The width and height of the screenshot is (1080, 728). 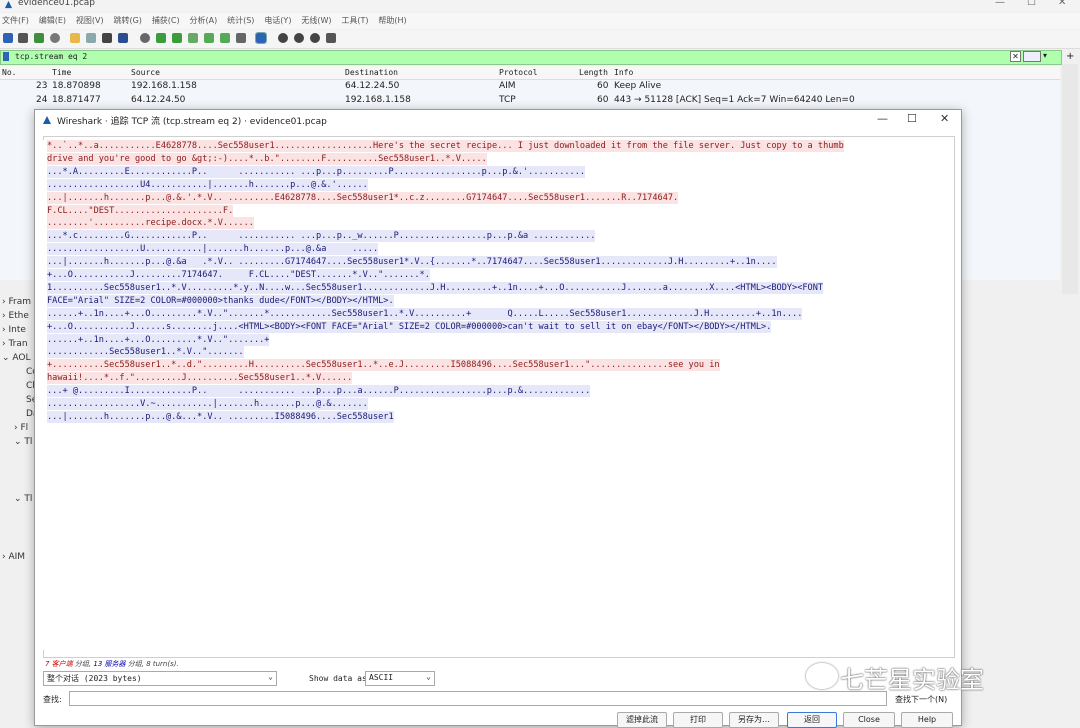 What do you see at coordinates (354, 21) in the screenshot?
I see `menu-tools: 工具(T)` at bounding box center [354, 21].